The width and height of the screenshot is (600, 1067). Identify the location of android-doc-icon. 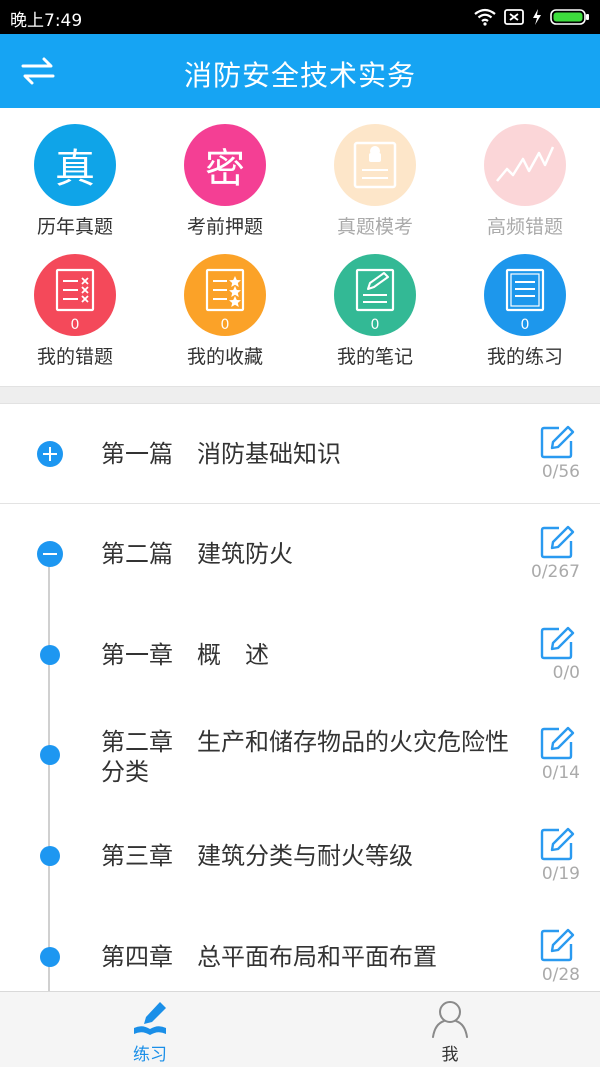
(375, 165).